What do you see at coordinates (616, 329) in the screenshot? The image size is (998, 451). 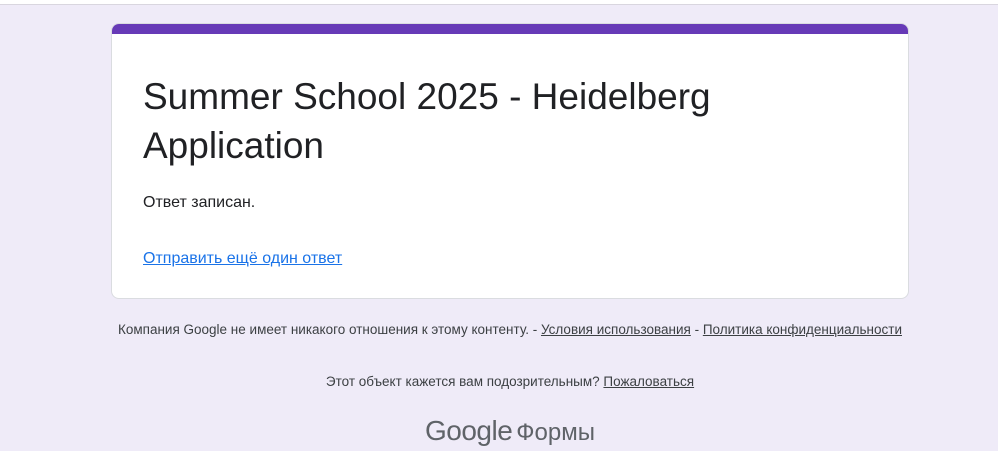 I see `terms-link: Условия использования` at bounding box center [616, 329].